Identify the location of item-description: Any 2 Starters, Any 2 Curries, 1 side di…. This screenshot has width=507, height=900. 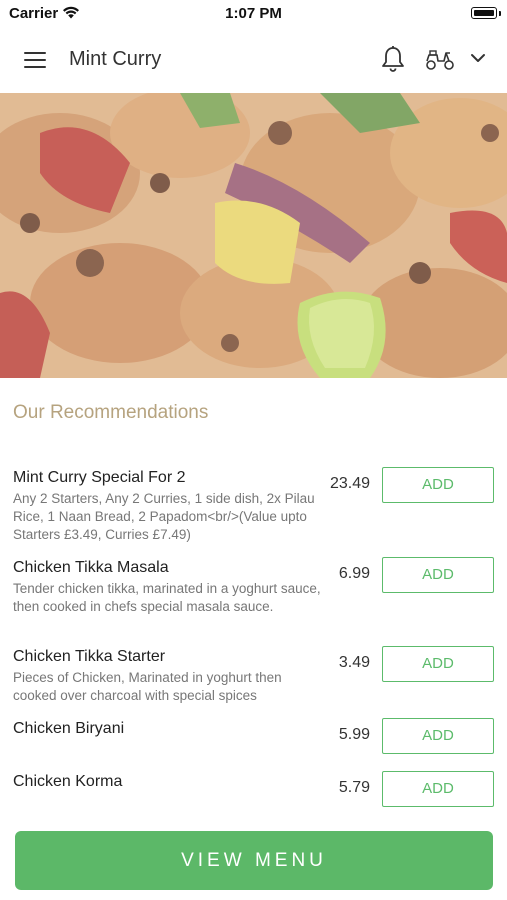
(164, 516).